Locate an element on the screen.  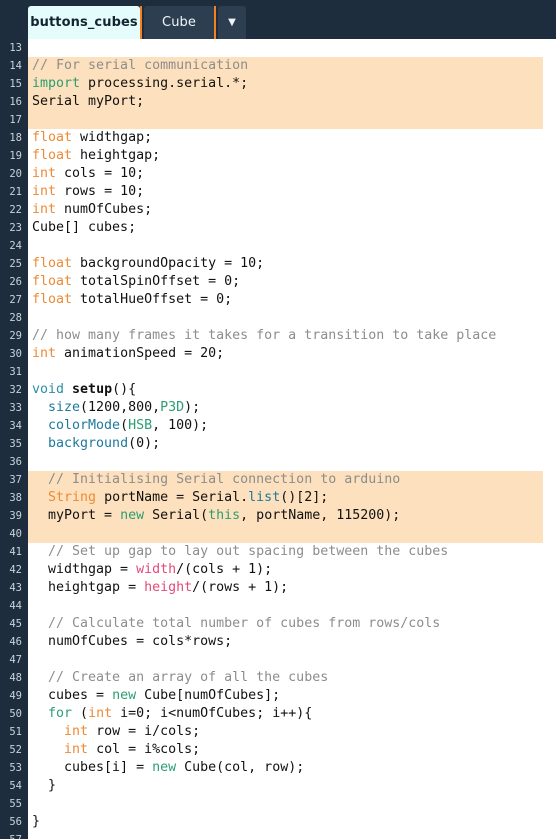
line-number: 26 is located at coordinates (15, 282).